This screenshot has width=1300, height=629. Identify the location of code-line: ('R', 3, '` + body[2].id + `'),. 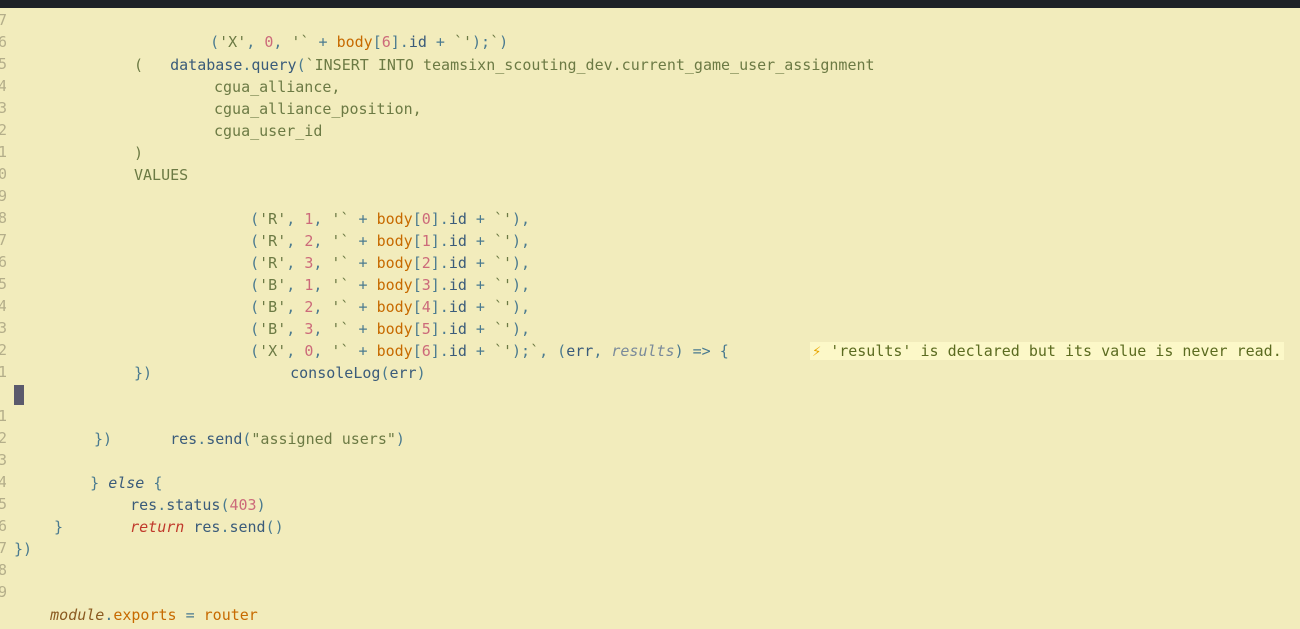
(390, 263).